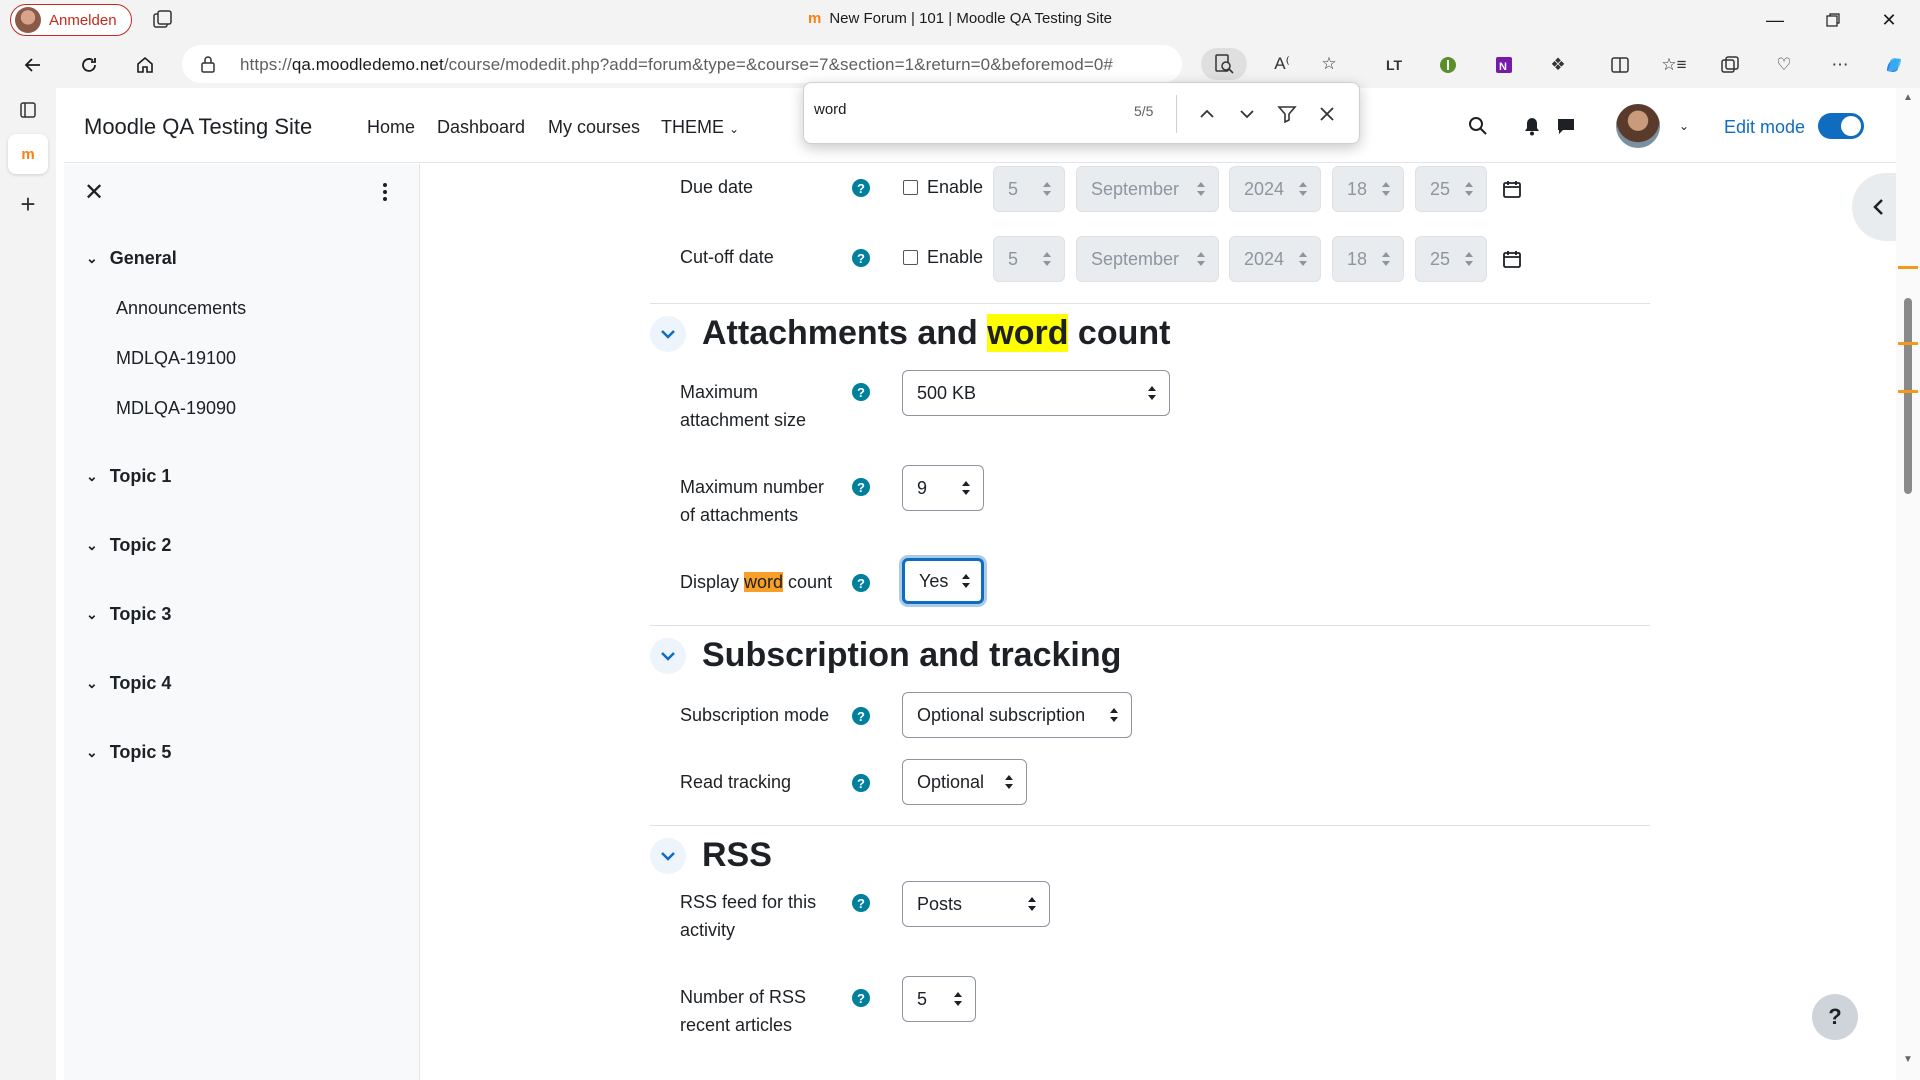 The image size is (1920, 1080). Describe the element at coordinates (1840, 65) in the screenshot. I see `more-menu-icon: ⋯` at that location.